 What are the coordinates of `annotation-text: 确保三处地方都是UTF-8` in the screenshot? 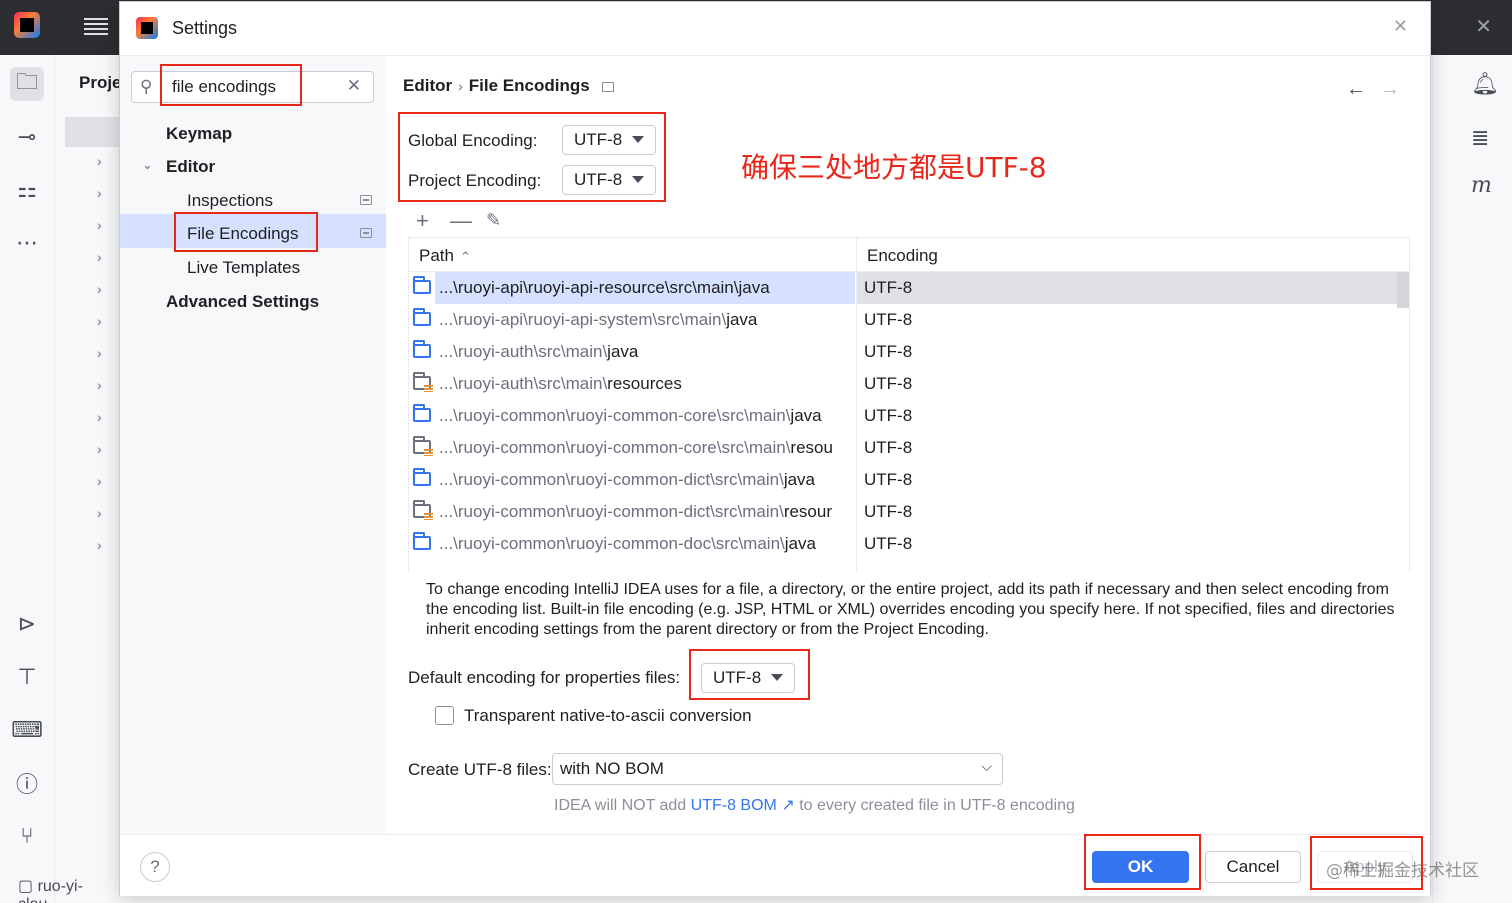 It's located at (894, 167).